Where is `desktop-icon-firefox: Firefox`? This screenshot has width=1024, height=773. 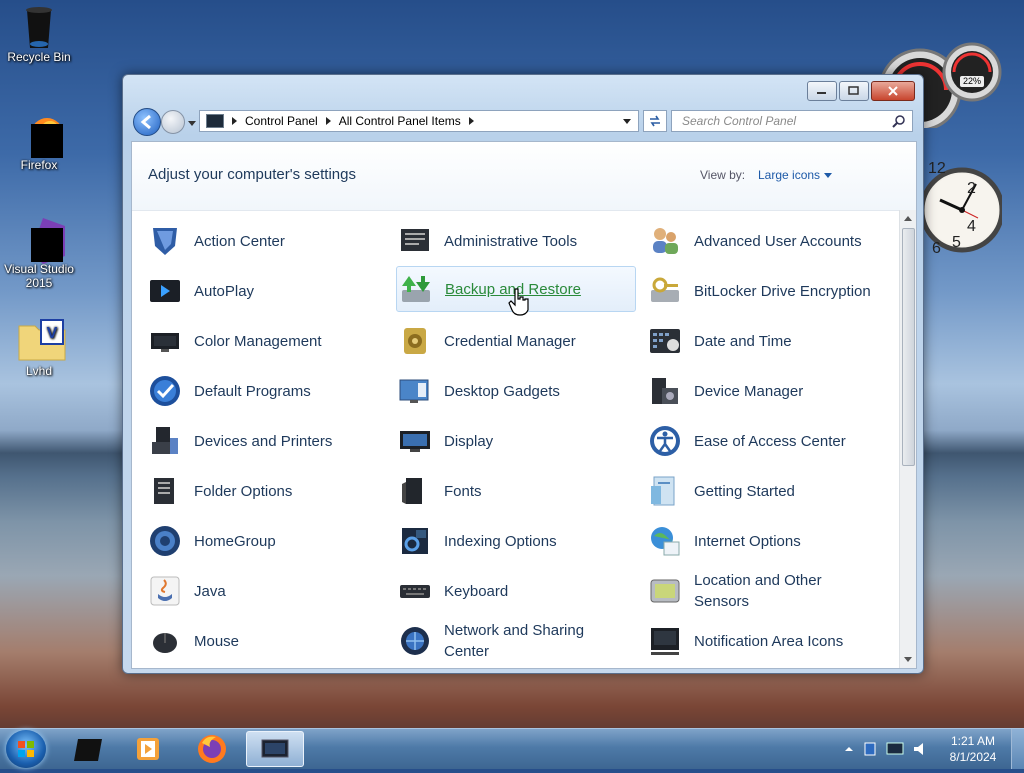
desktop-icon-firefox: Firefox is located at coordinates (39, 142).